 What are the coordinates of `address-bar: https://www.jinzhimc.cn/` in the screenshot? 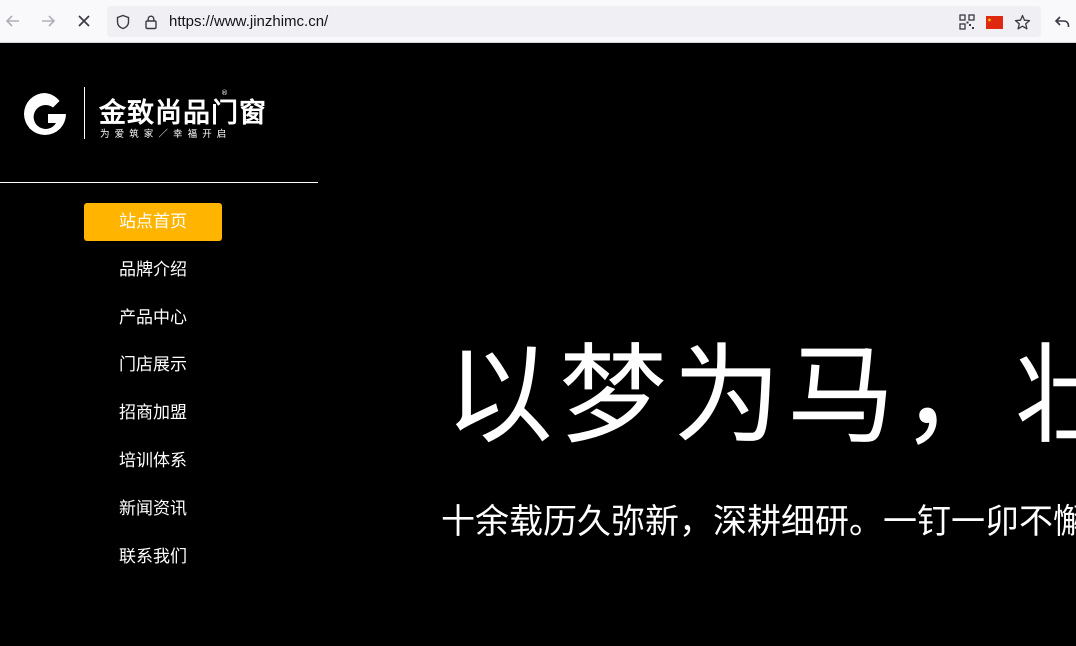 It's located at (574, 21).